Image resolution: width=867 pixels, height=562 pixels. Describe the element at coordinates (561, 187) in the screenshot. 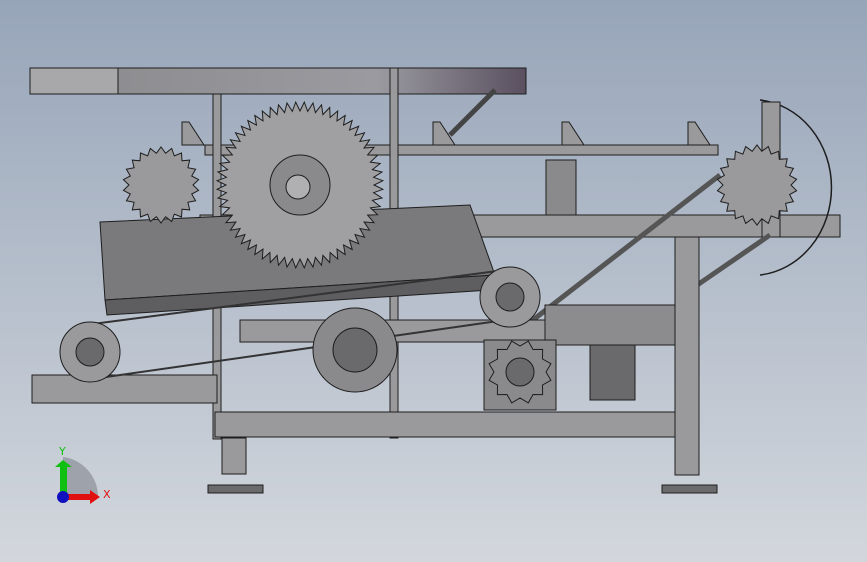

I see `bearing-box` at that location.